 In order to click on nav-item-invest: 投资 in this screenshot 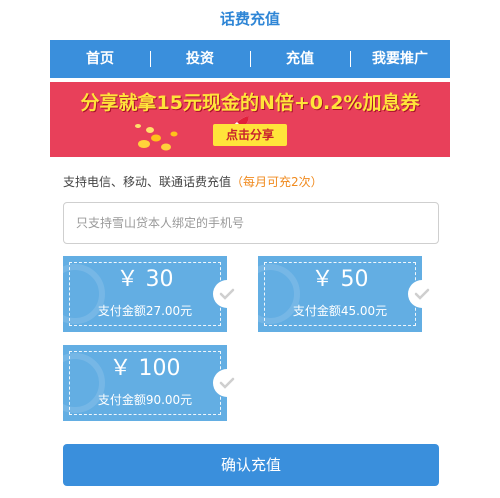, I will do `click(200, 59)`.